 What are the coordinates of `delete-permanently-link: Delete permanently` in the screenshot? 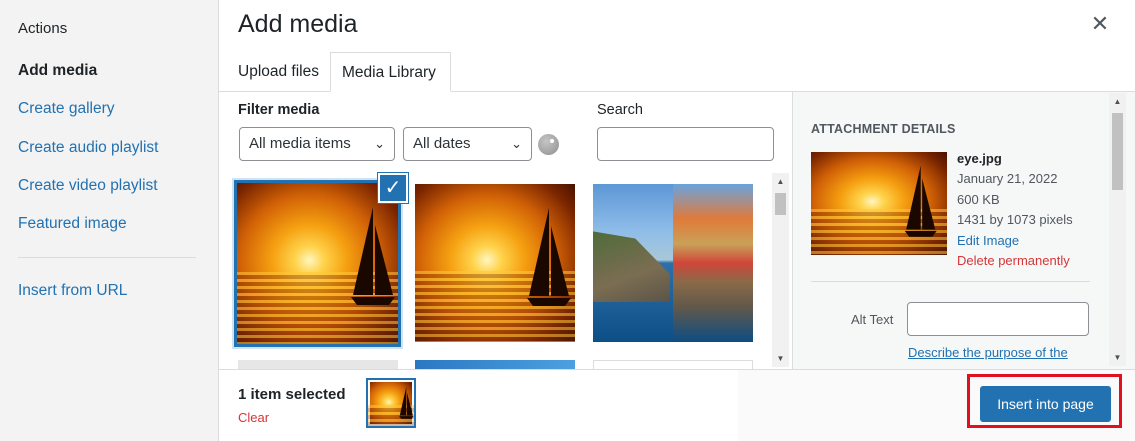 It's located at (1013, 260).